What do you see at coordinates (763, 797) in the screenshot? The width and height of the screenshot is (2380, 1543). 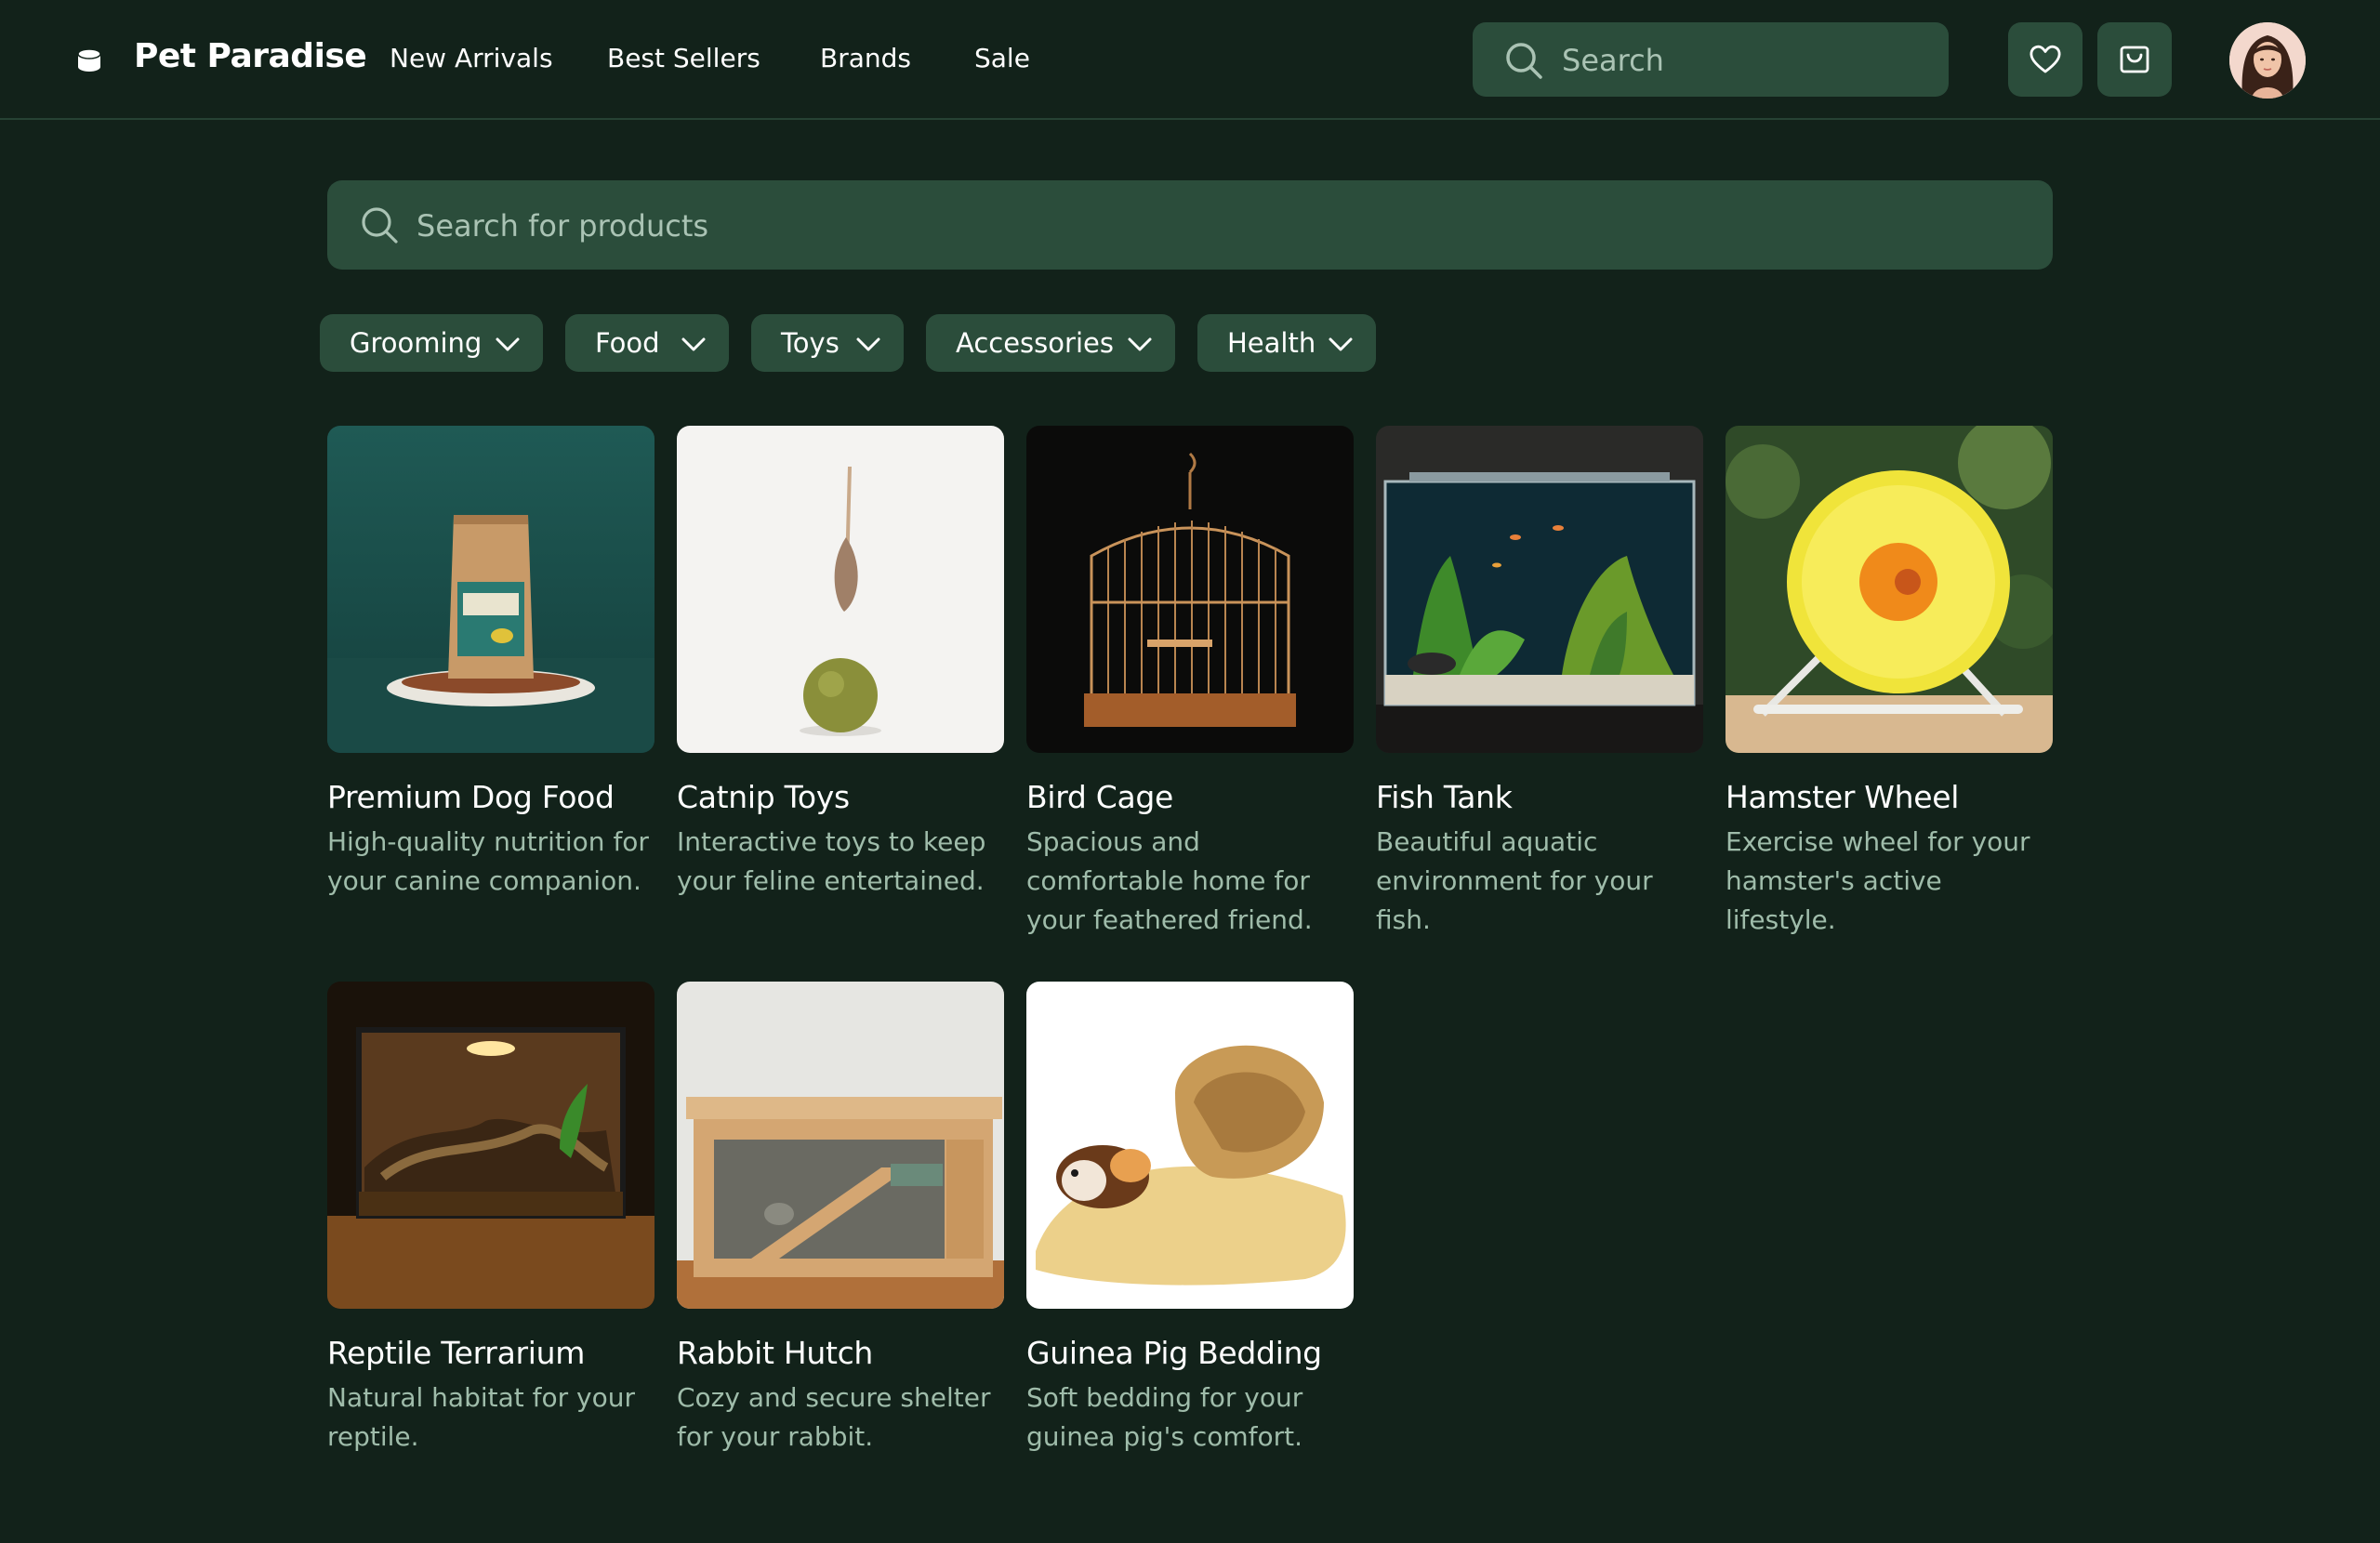 I see `product-title: Catnip Toys` at bounding box center [763, 797].